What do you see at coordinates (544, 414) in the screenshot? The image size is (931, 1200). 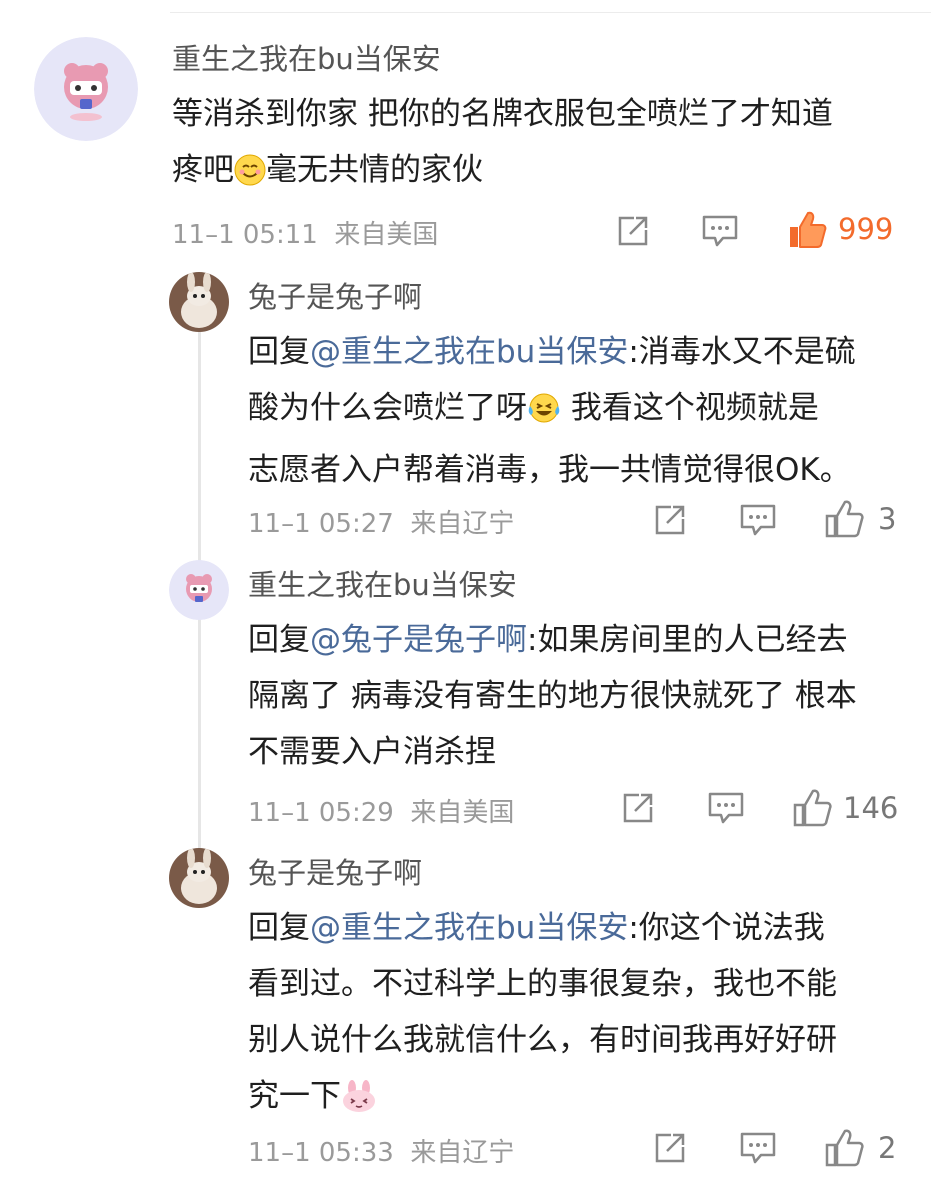 I see `tears-of-joy-emoji` at bounding box center [544, 414].